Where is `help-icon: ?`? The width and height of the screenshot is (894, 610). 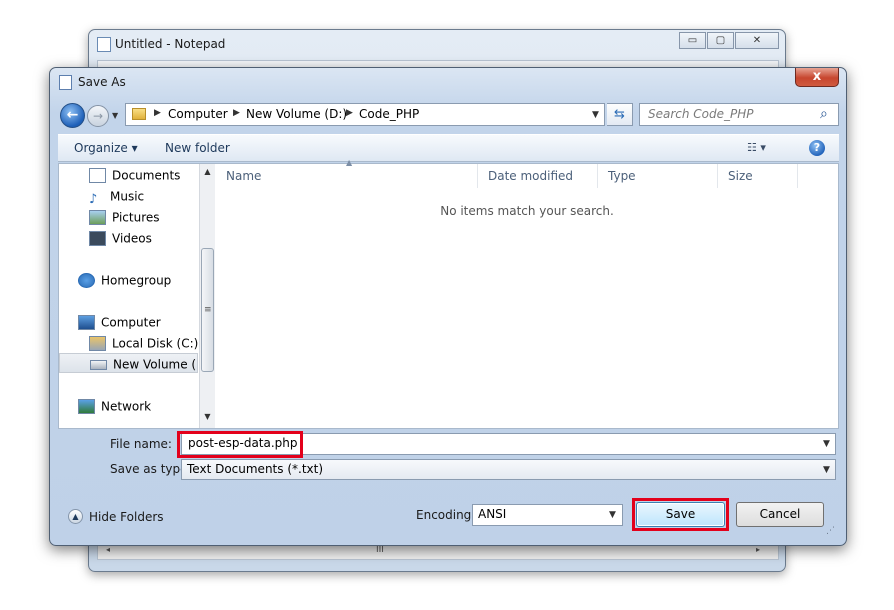 help-icon: ? is located at coordinates (817, 148).